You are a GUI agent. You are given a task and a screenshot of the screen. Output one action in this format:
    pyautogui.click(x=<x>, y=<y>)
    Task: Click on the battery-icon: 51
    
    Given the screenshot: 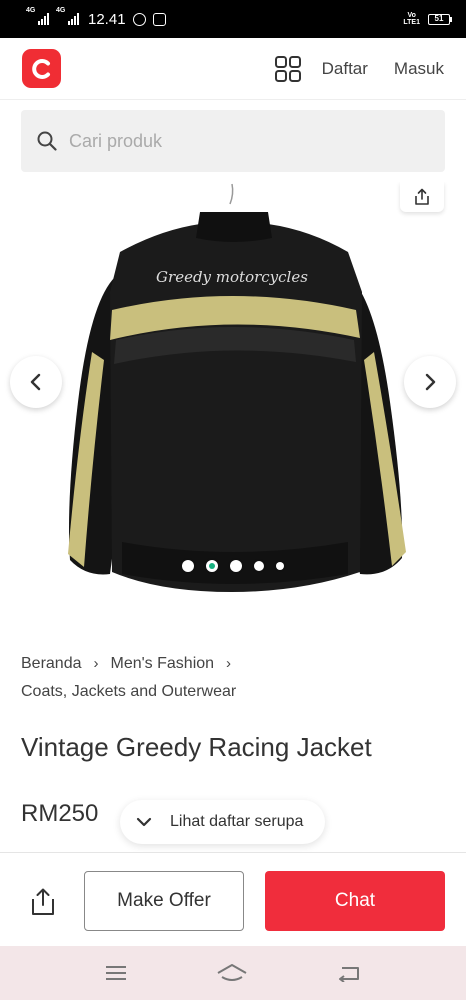 What is the action you would take?
    pyautogui.click(x=440, y=19)
    